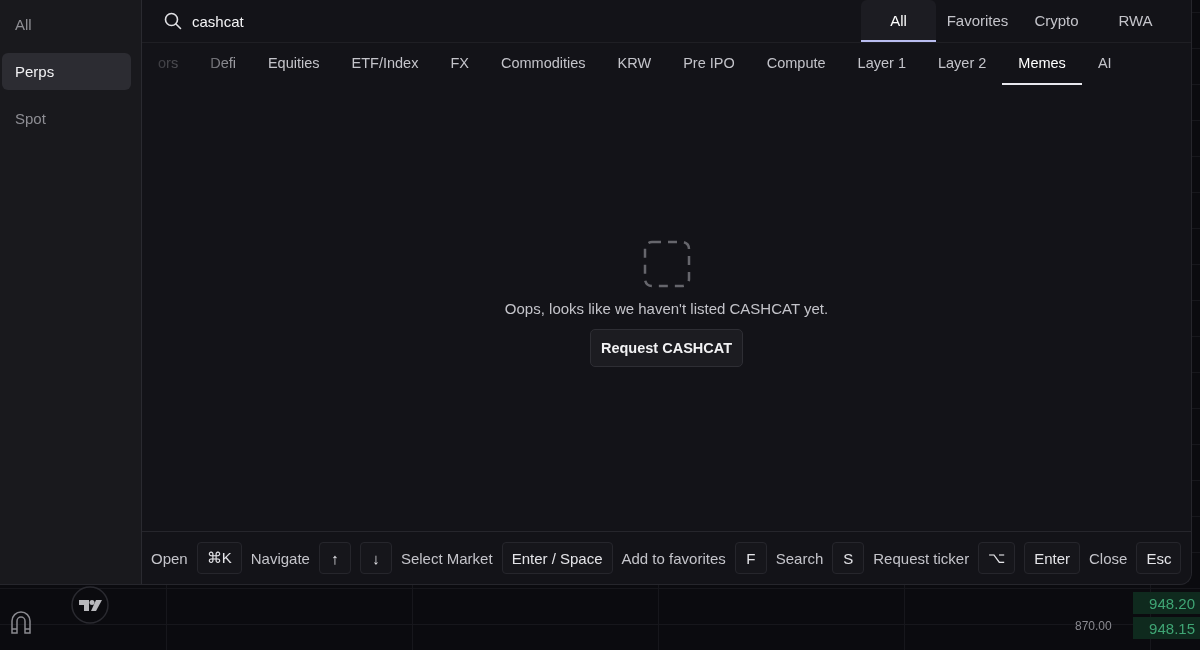  What do you see at coordinates (292, 21) in the screenshot?
I see `search-field: cashcat` at bounding box center [292, 21].